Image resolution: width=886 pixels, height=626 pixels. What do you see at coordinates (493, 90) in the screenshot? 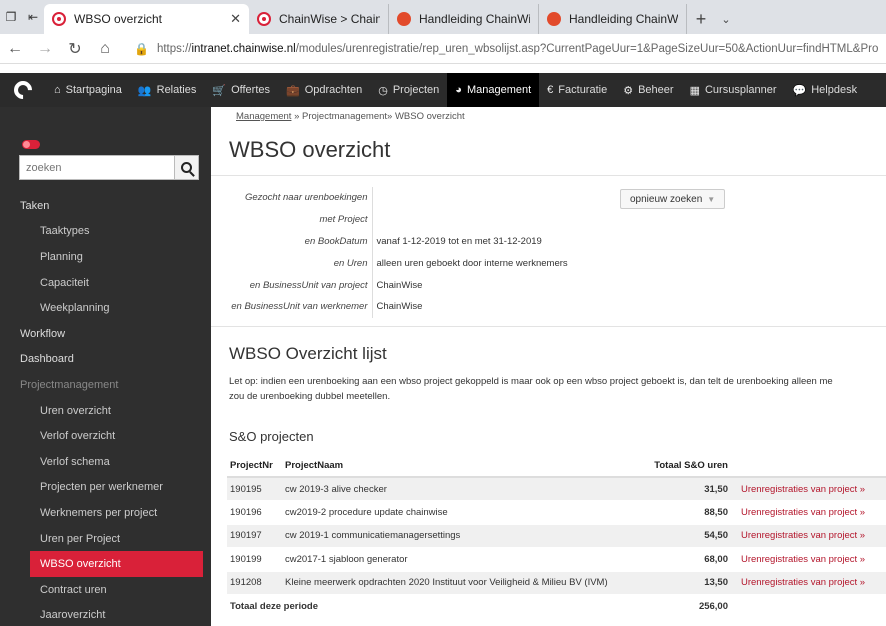
I see `nav-management: ◕ Management` at bounding box center [493, 90].